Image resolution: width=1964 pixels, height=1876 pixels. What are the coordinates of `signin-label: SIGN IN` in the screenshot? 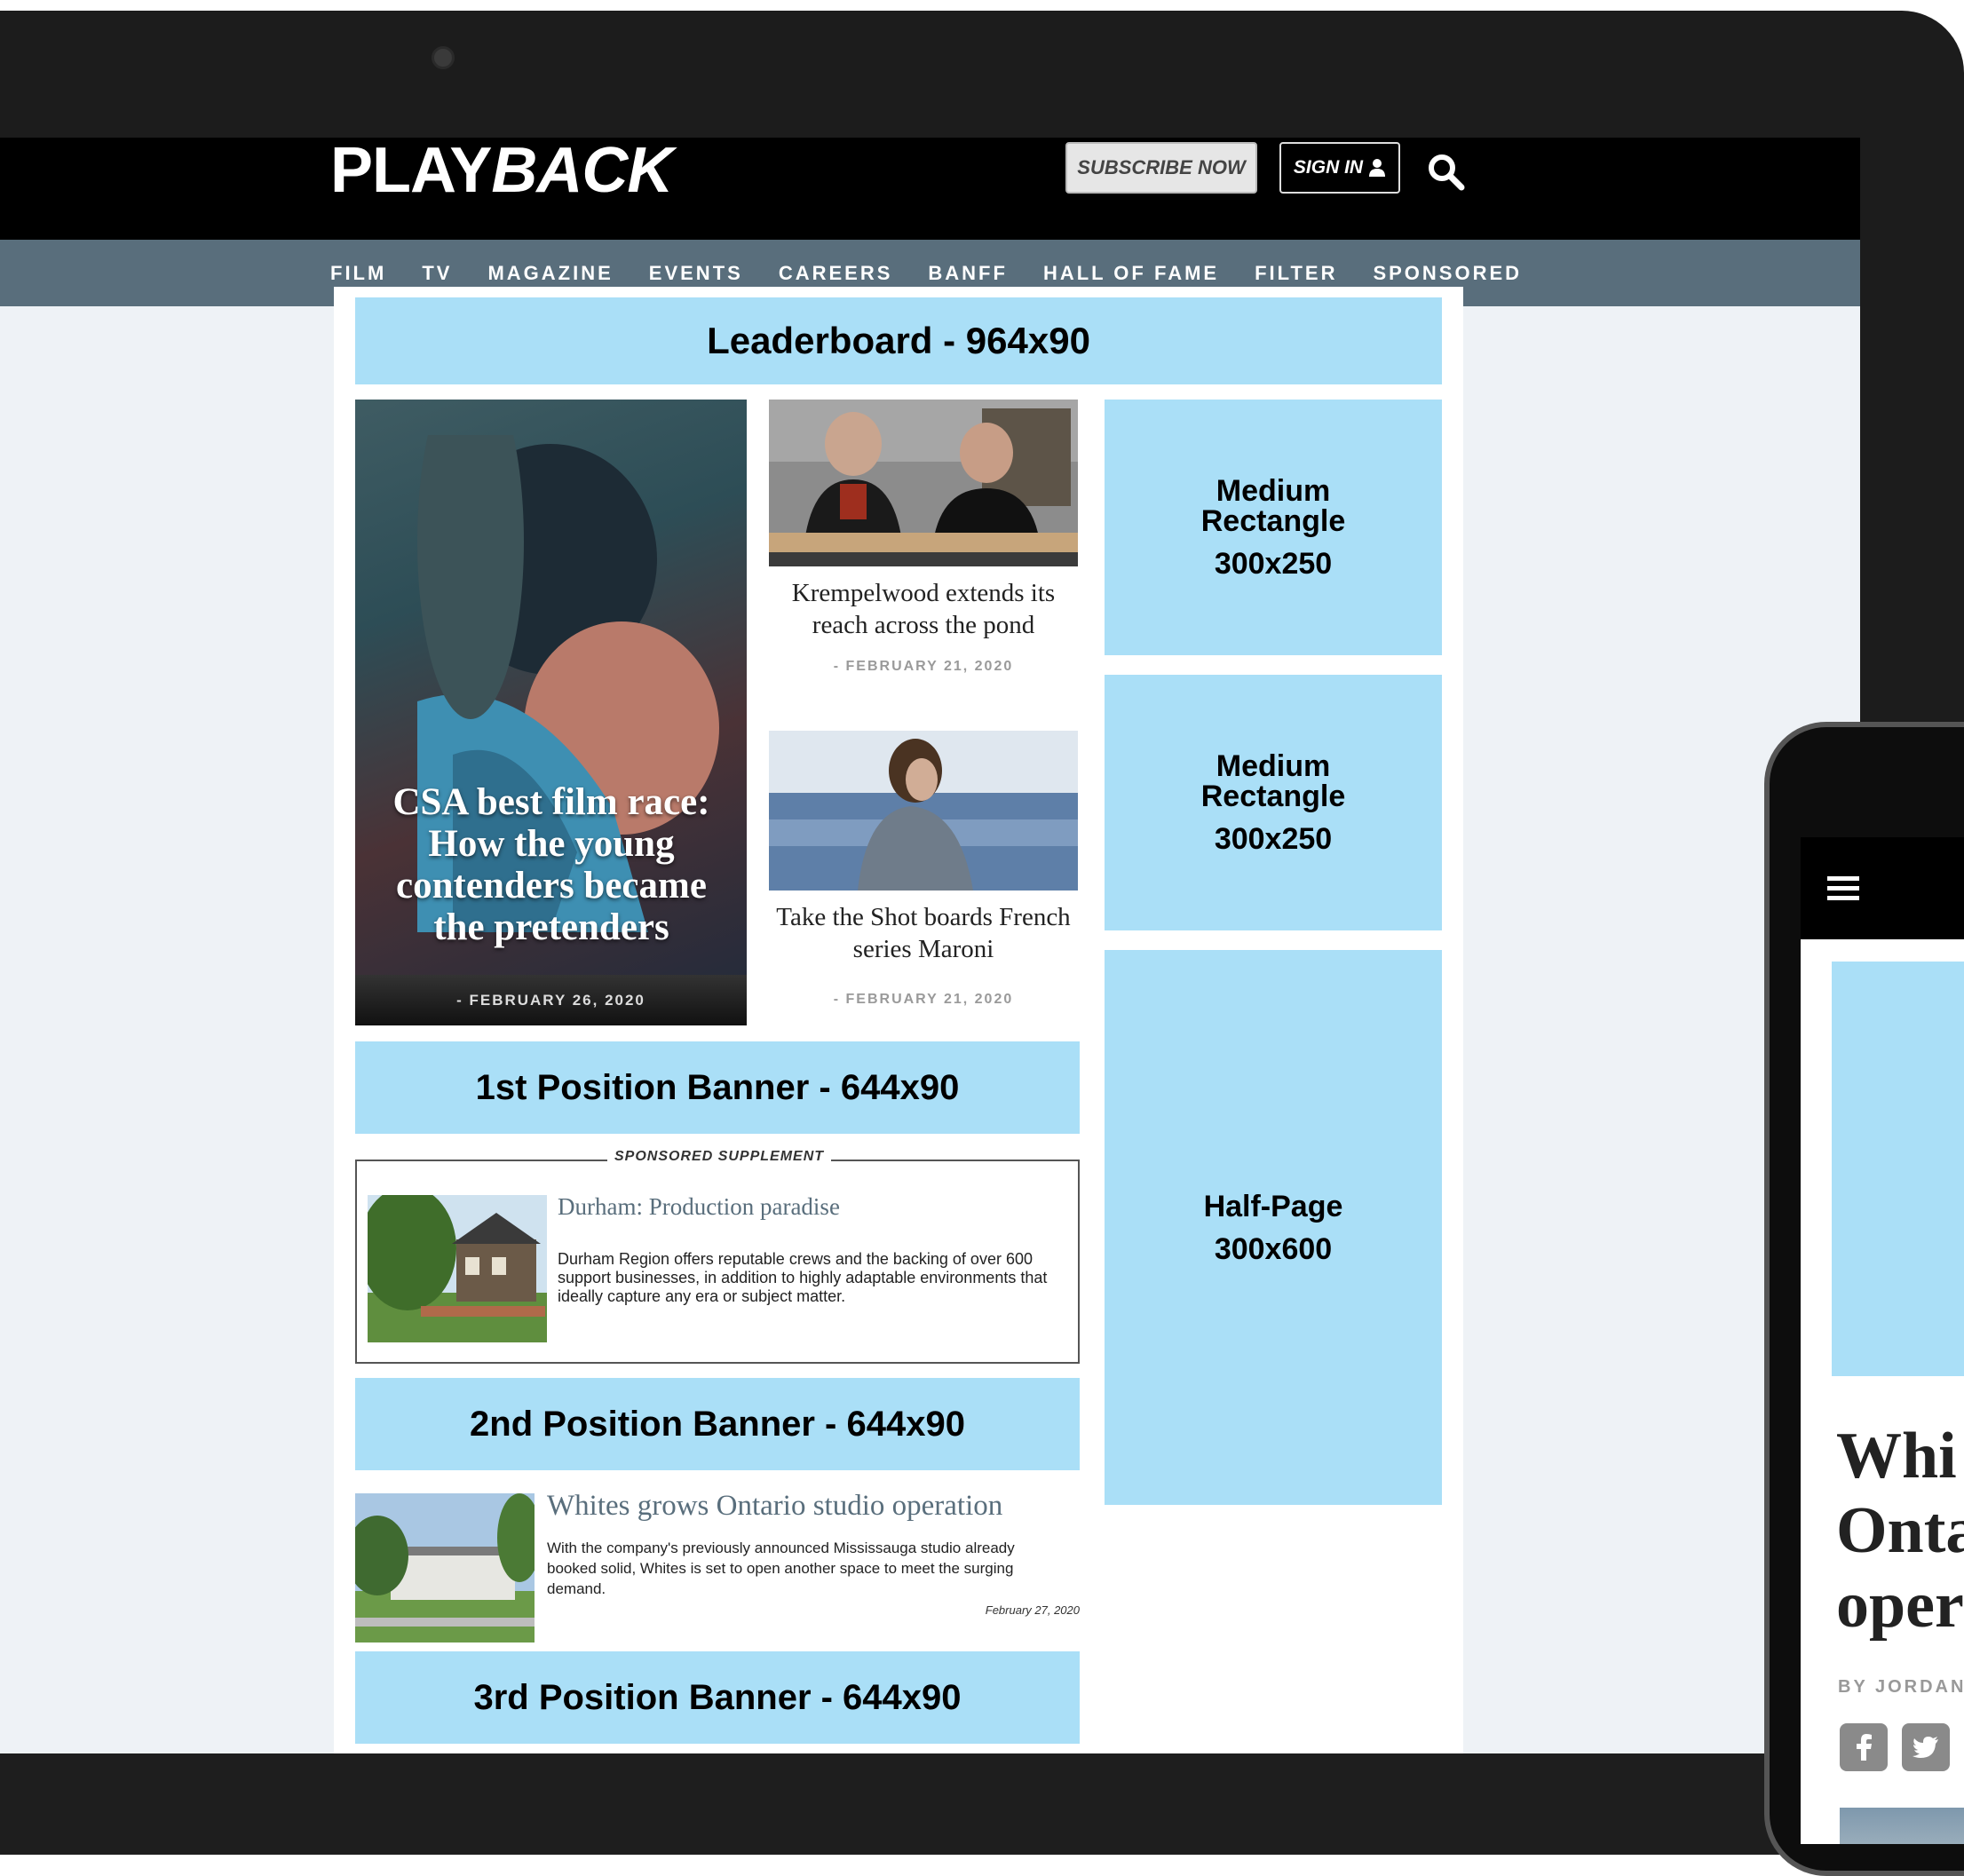 It's located at (1328, 167).